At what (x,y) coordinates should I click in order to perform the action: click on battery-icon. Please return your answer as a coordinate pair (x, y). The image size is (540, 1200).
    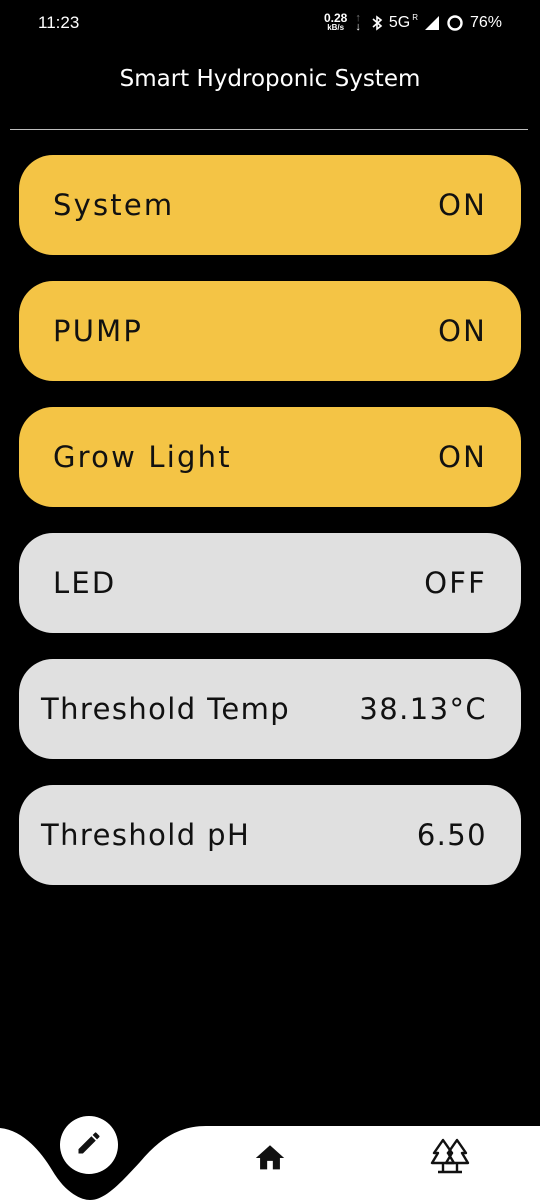
    Looking at the image, I should click on (455, 23).